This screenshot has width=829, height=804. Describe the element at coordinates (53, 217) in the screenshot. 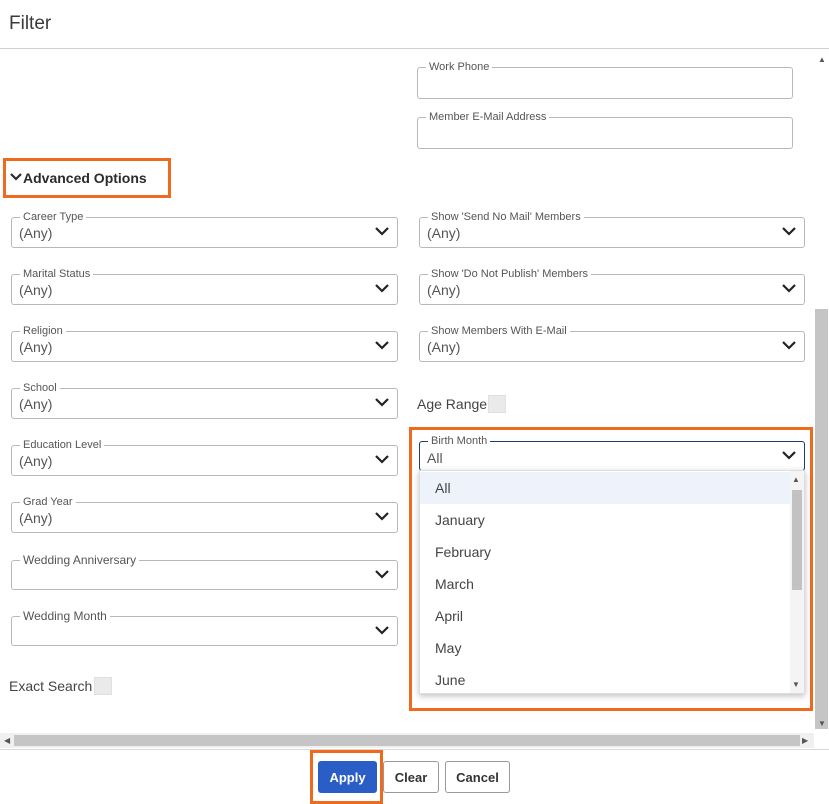

I see `career-type-label: Career Type` at that location.